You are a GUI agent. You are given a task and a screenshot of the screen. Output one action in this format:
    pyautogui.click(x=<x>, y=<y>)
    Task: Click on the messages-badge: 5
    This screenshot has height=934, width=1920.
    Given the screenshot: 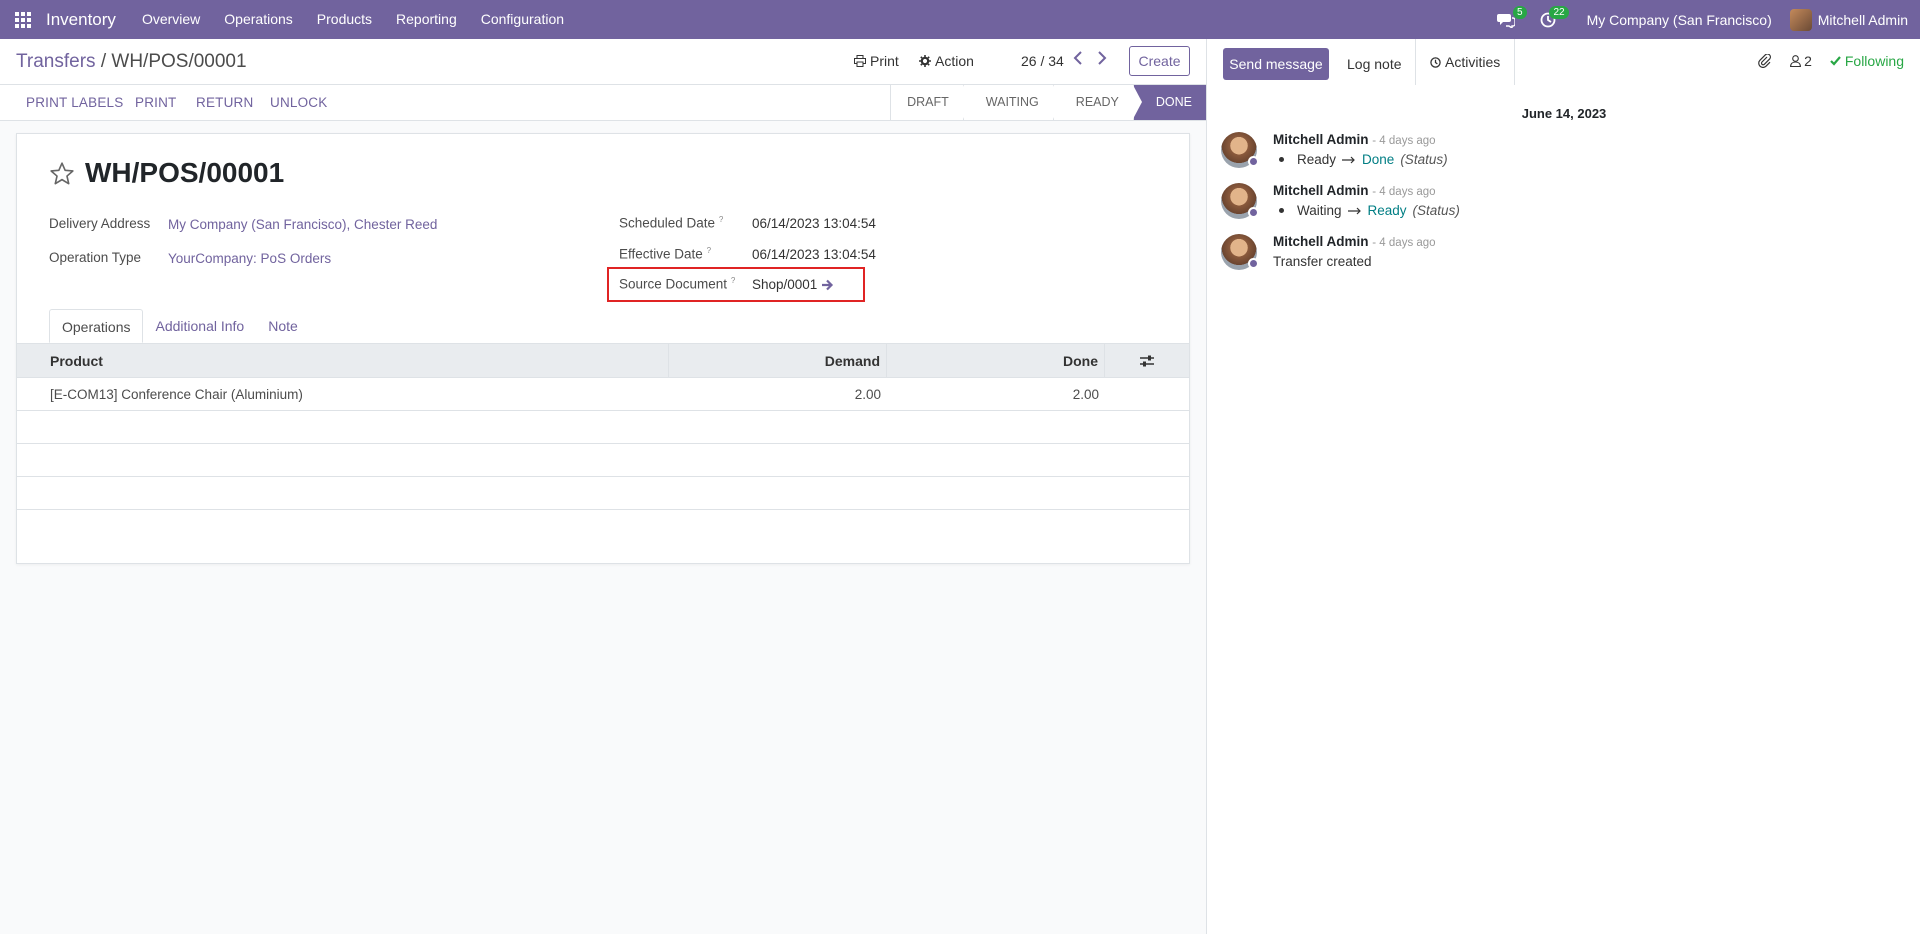 What is the action you would take?
    pyautogui.click(x=1520, y=12)
    